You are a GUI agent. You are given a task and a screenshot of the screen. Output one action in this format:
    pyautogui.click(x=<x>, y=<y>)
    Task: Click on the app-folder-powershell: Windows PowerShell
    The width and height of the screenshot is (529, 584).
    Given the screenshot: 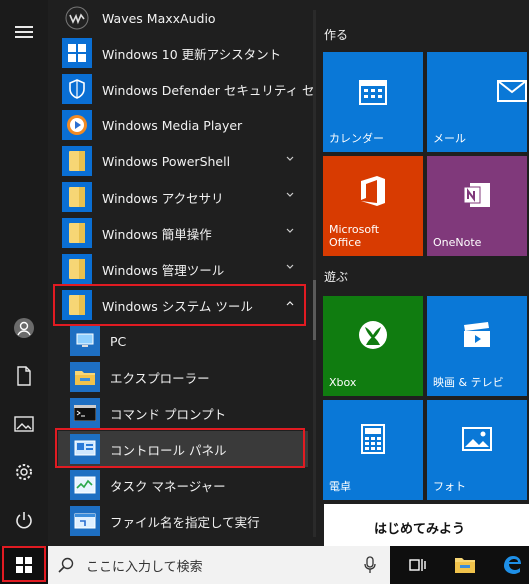 What is the action you would take?
    pyautogui.click(x=183, y=161)
    